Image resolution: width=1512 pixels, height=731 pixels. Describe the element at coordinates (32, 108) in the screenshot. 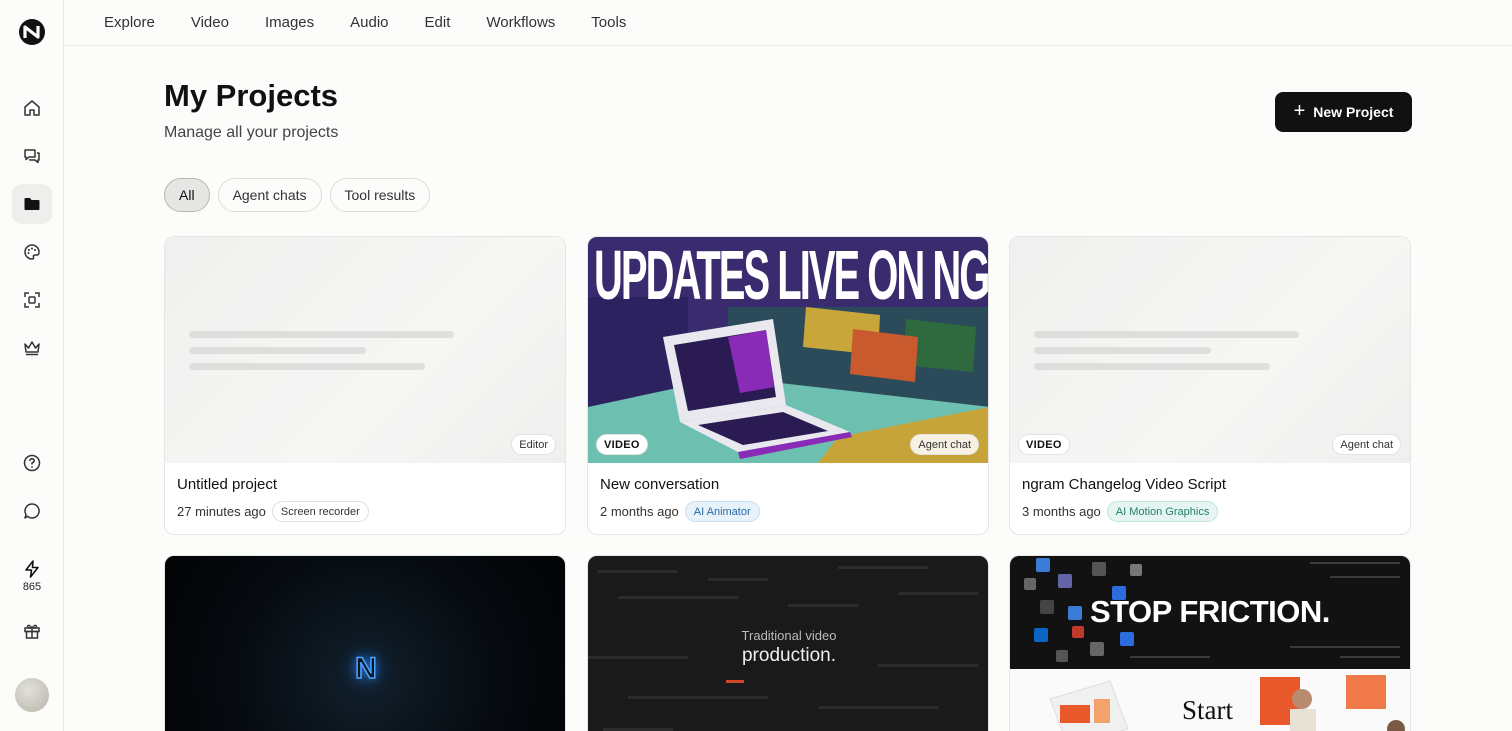

I see `home-icon` at that location.